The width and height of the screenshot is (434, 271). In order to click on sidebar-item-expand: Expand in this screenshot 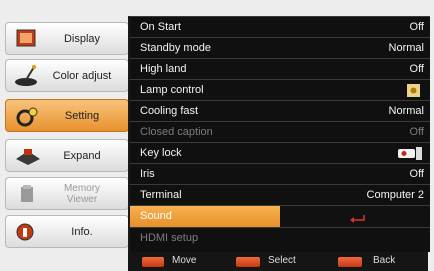, I will do `click(67, 155)`.